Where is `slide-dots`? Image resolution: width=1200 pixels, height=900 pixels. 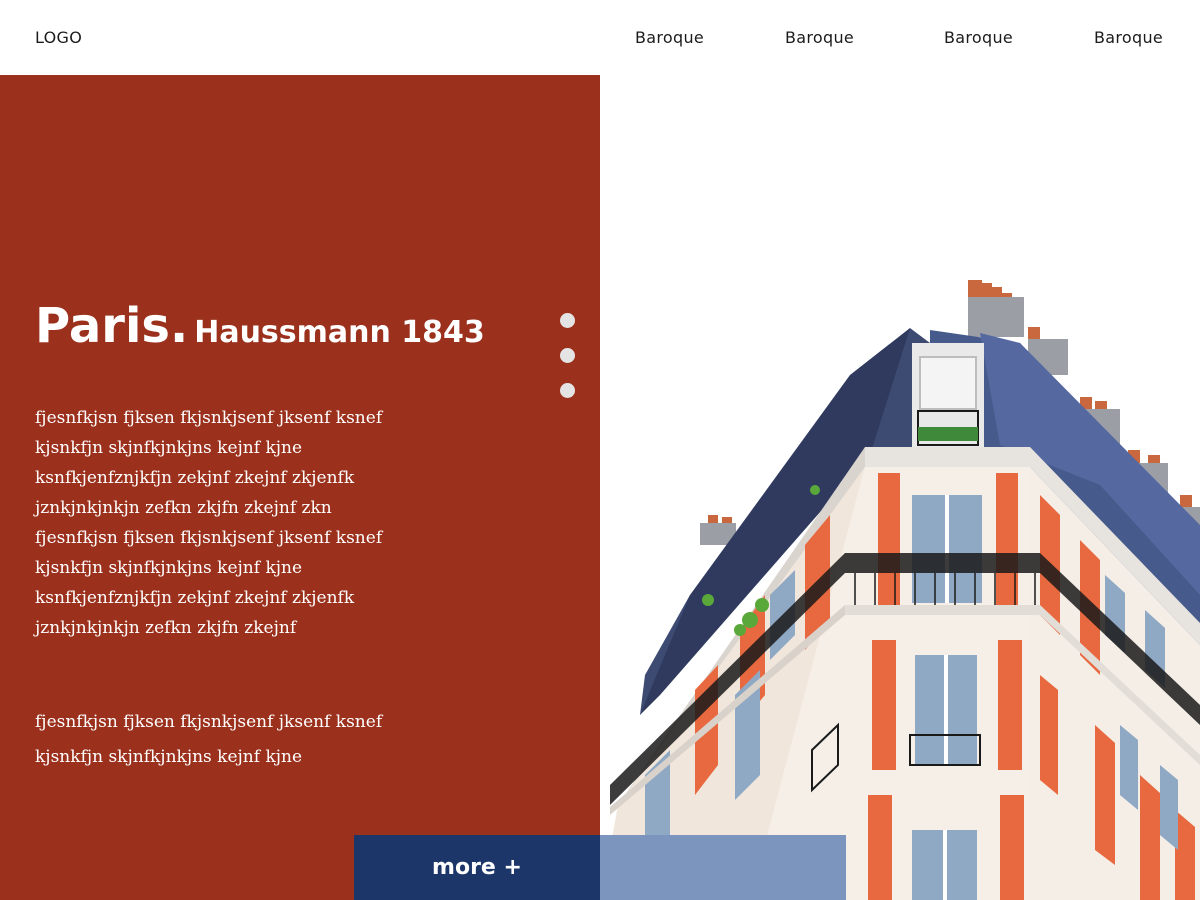
slide-dots is located at coordinates (567, 365).